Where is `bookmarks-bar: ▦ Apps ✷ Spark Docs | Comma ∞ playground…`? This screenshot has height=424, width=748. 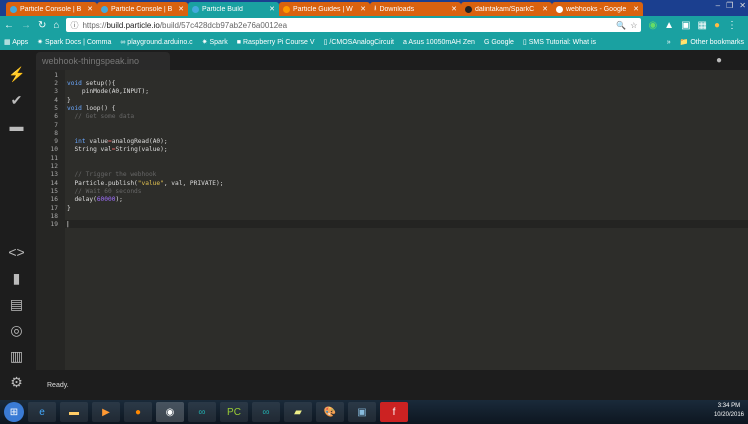
bookmarks-bar: ▦ Apps ✷ Spark Docs | Comma ∞ playground… is located at coordinates (374, 42).